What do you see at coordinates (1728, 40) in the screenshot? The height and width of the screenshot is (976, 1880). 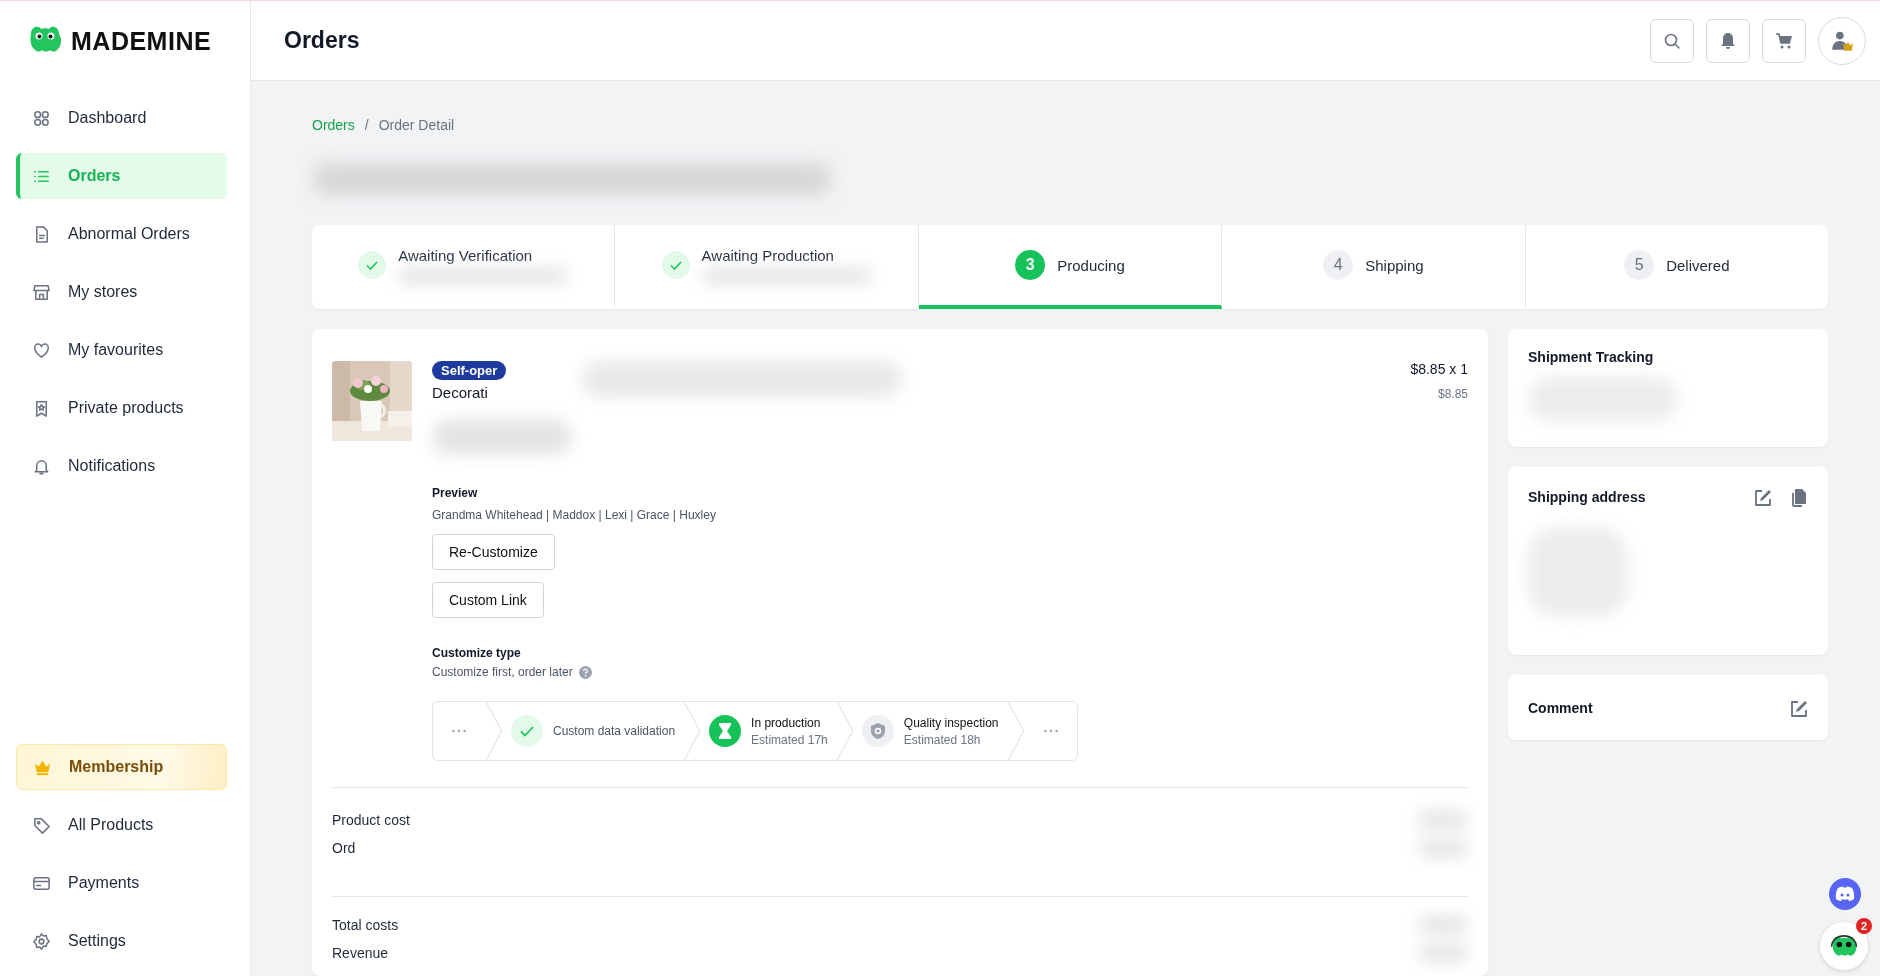 I see `notifications-button` at bounding box center [1728, 40].